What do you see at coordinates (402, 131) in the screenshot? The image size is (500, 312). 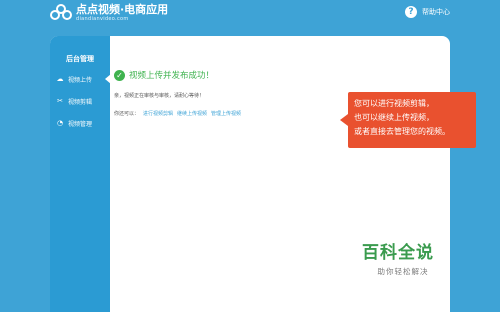 I see `callout-line: 或者直接去管理您的视频。` at bounding box center [402, 131].